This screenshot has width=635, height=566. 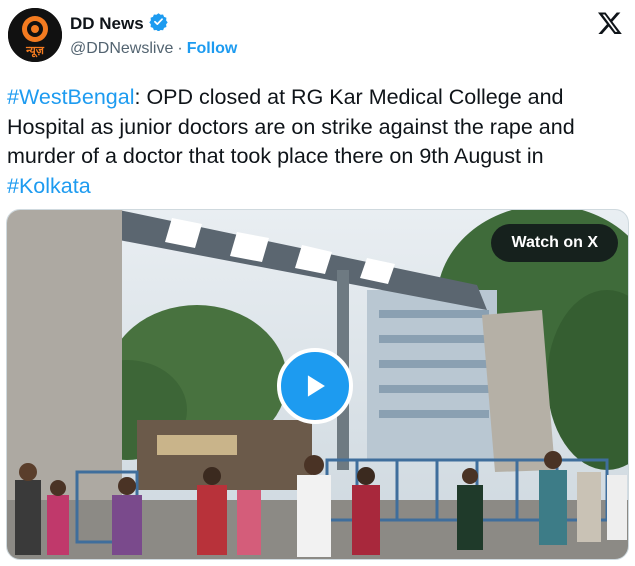 I want to click on author-display-name: DD News, so click(x=107, y=24).